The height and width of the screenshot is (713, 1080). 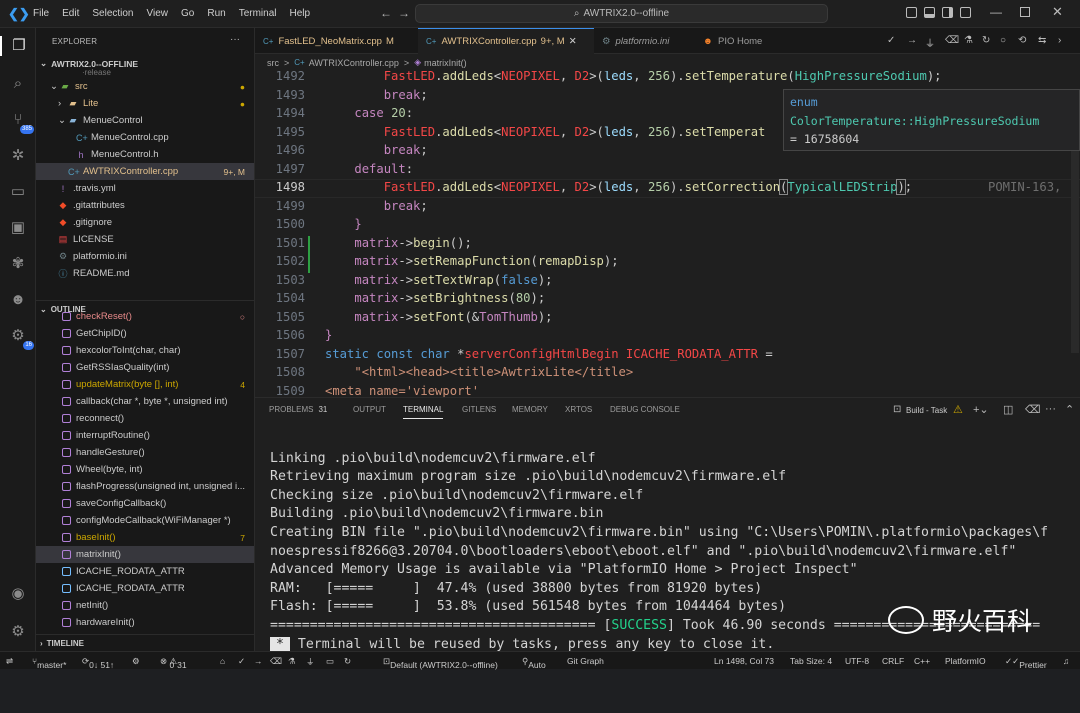 I want to click on tab-platformio-ini: ⚙ platformio.ini, so click(x=644, y=41).